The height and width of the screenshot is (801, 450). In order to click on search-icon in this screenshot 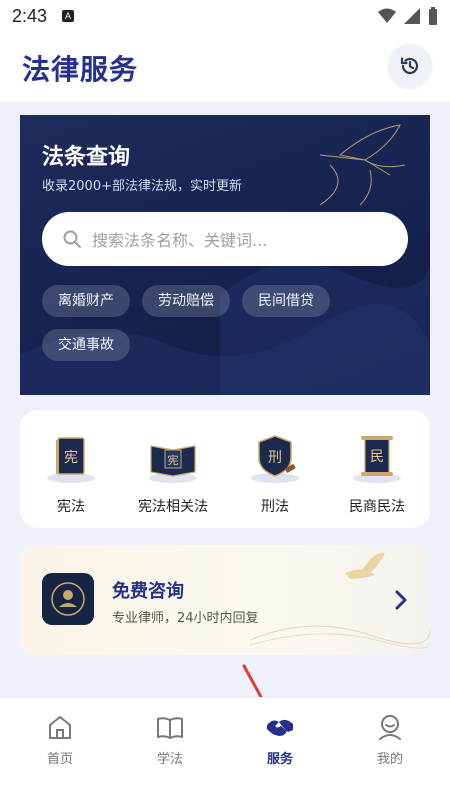, I will do `click(72, 239)`.